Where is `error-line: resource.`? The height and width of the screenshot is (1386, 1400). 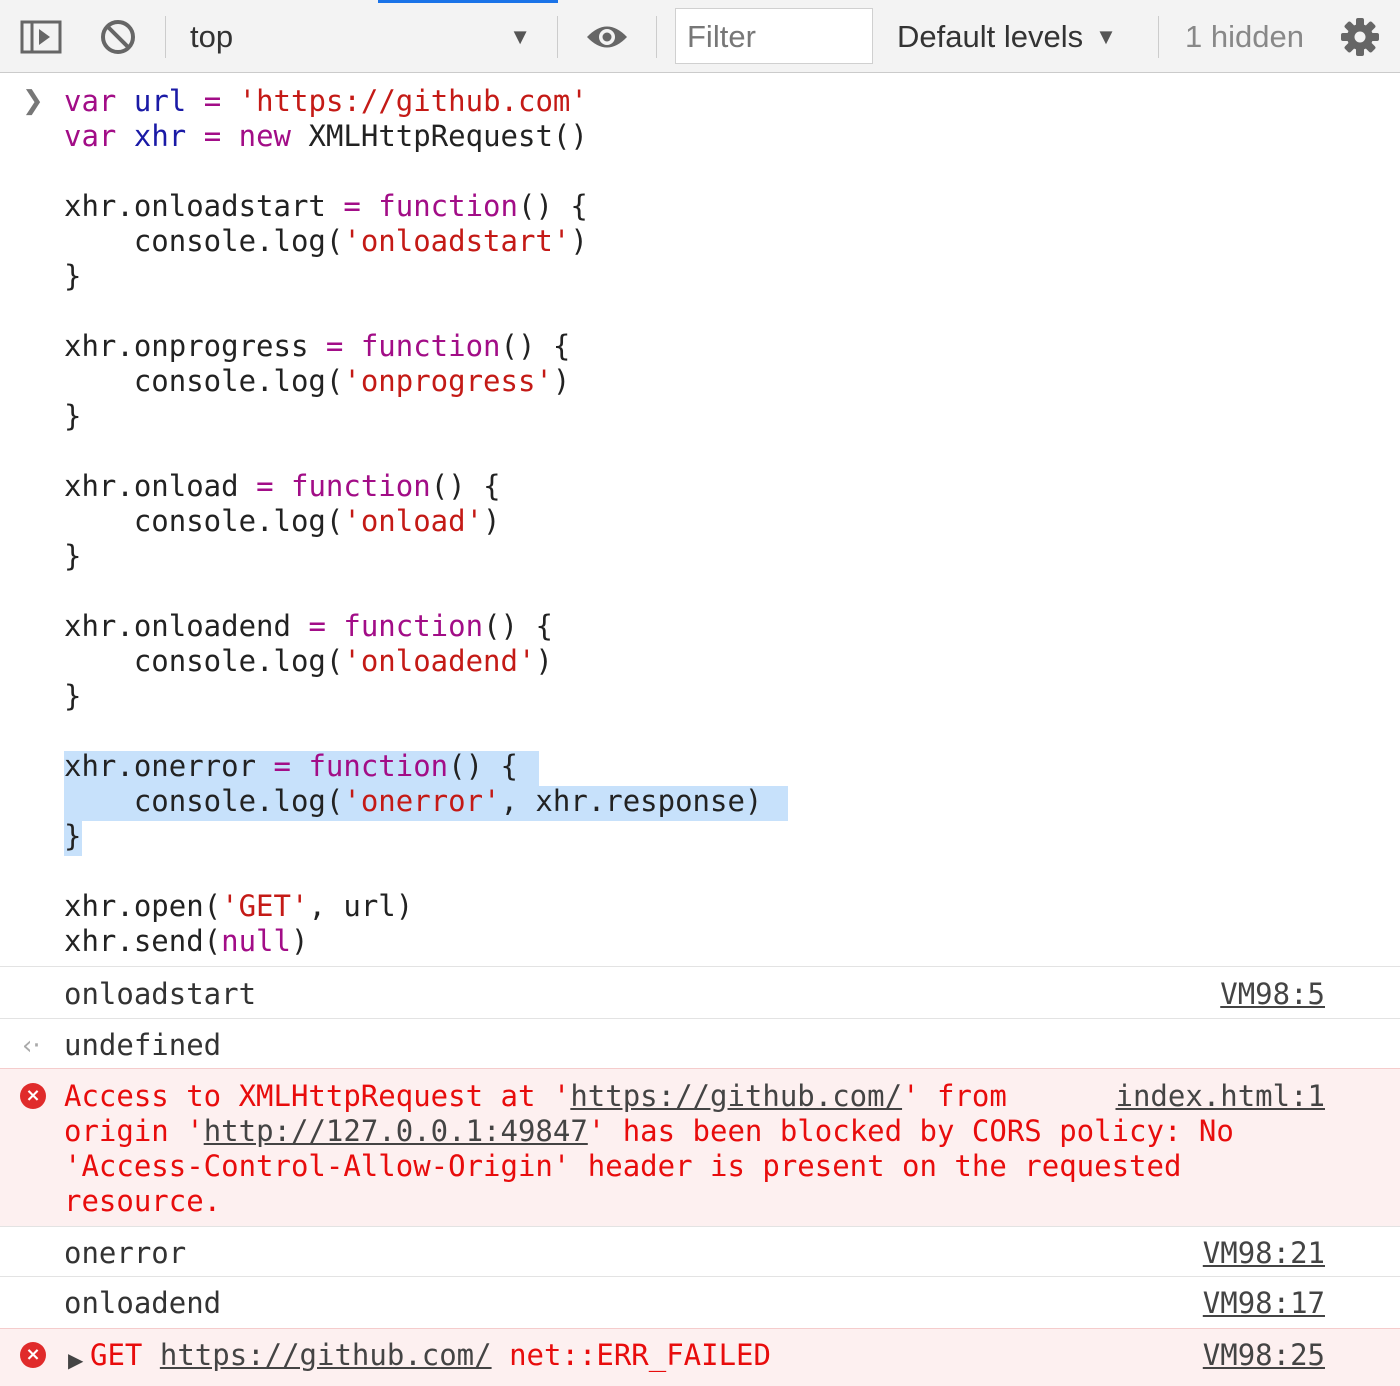
error-line: resource. is located at coordinates (143, 1201).